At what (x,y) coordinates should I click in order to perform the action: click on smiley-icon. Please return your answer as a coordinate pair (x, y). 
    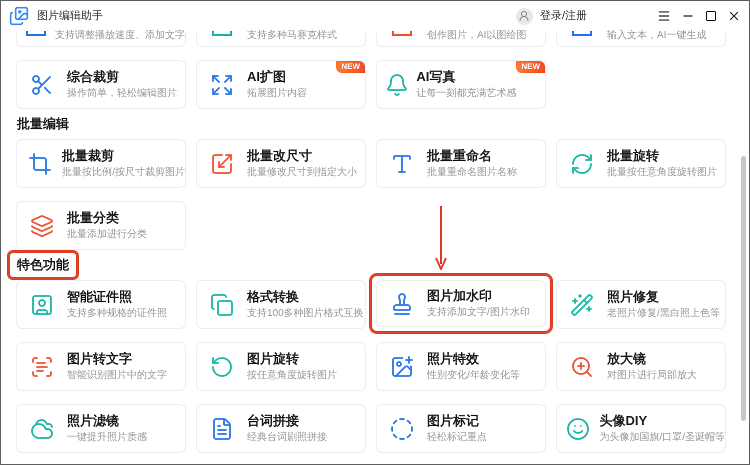
    Looking at the image, I should click on (578, 428).